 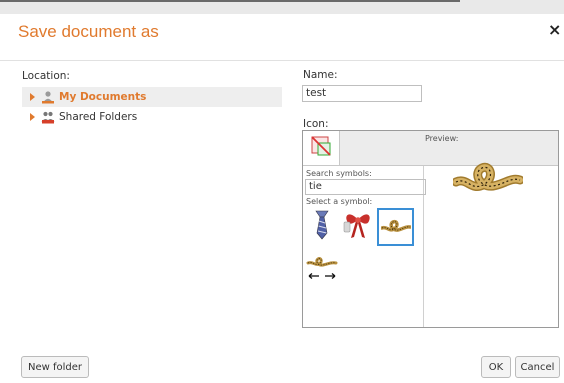 I want to click on symbol-search-pane: Search symbols: tie Select a symbol:, so click(x=364, y=246).